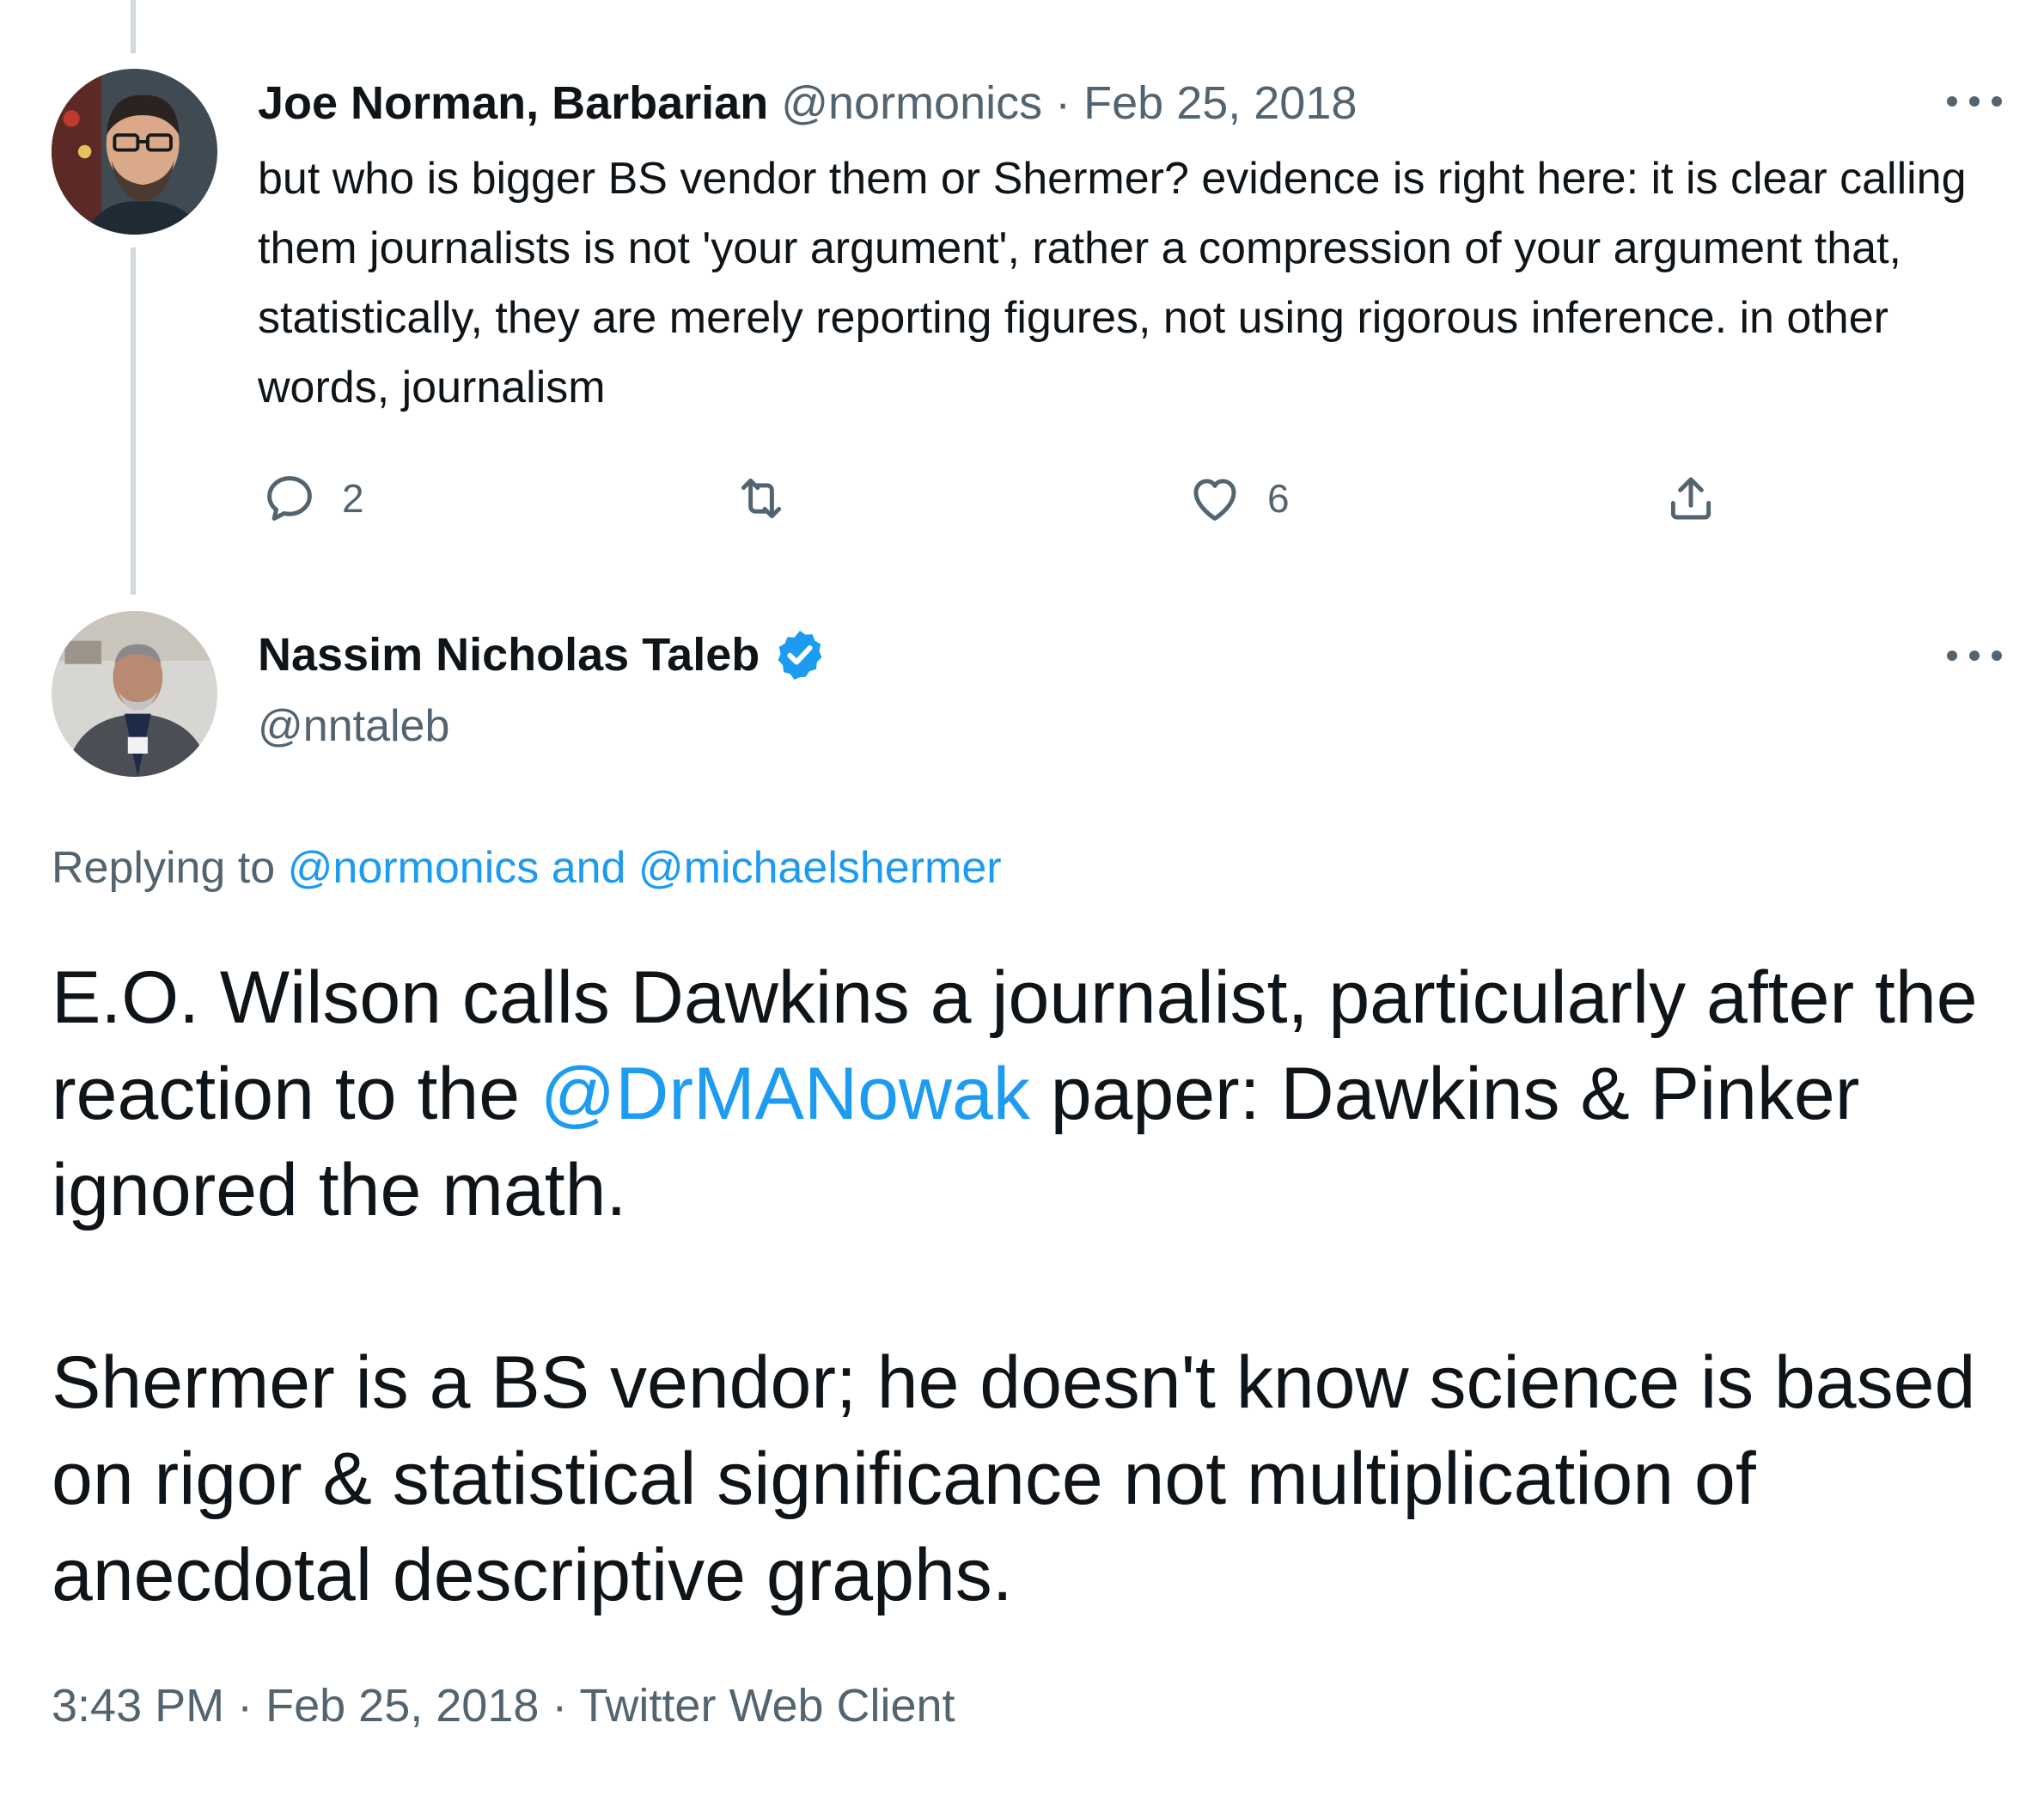 The image size is (2044, 1814). I want to click on reply-button: 2, so click(312, 498).